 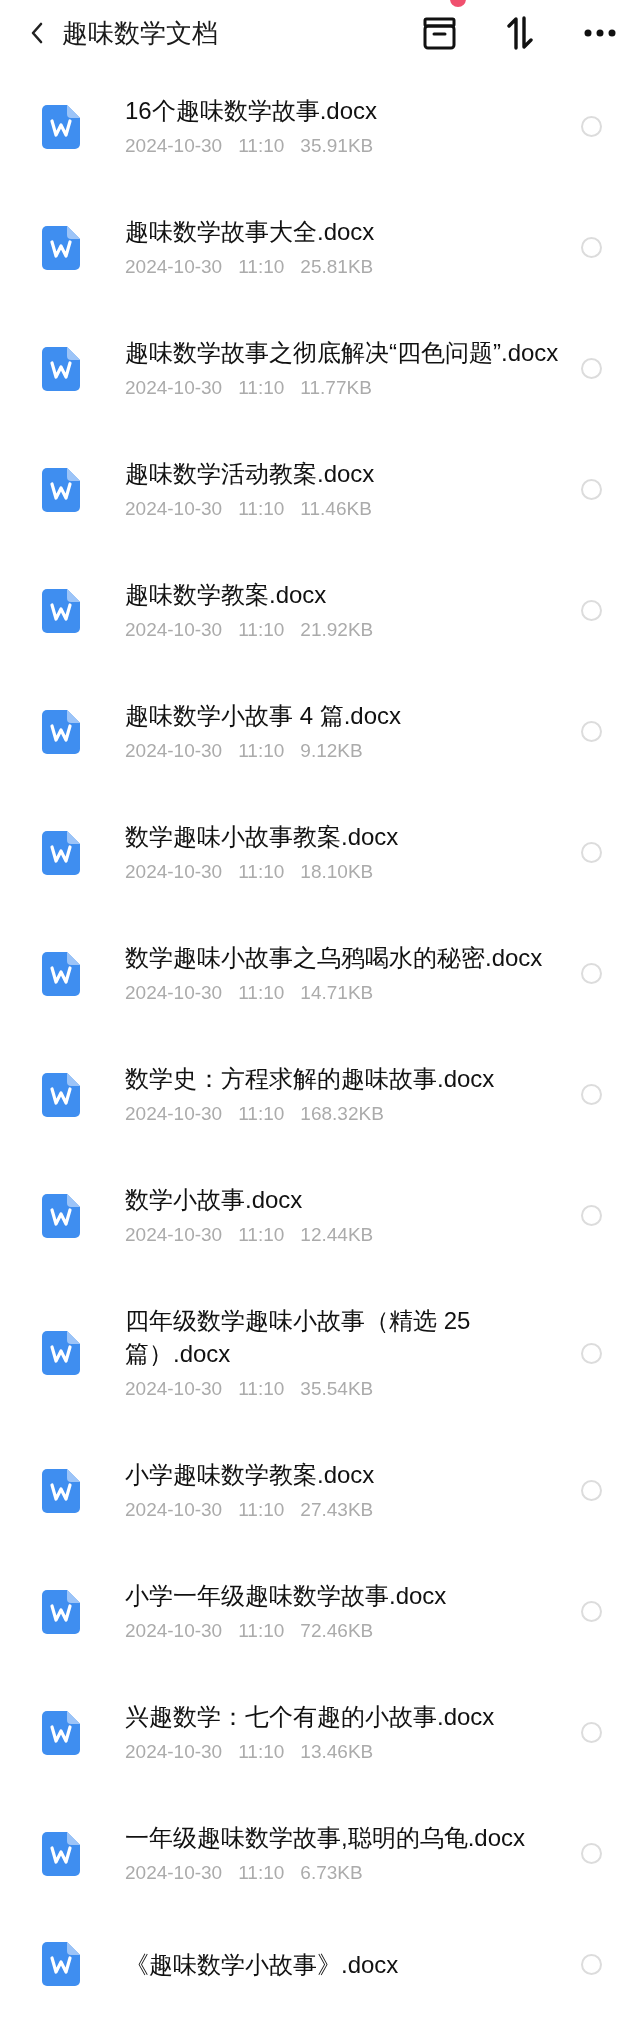 I want to click on file-name: 16个趣味数学故事.docx, so click(x=353, y=110).